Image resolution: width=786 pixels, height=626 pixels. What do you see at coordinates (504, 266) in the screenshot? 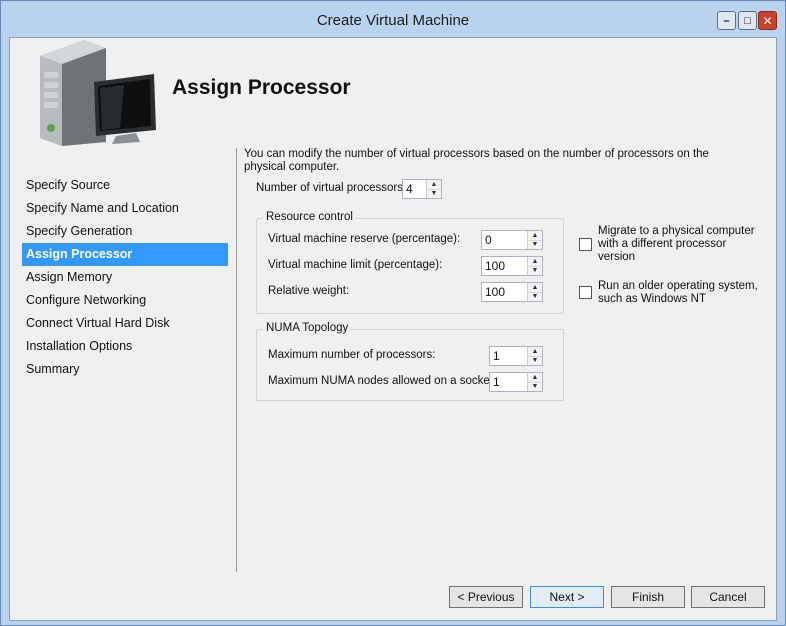
I see `vm-limit-value: 100` at bounding box center [504, 266].